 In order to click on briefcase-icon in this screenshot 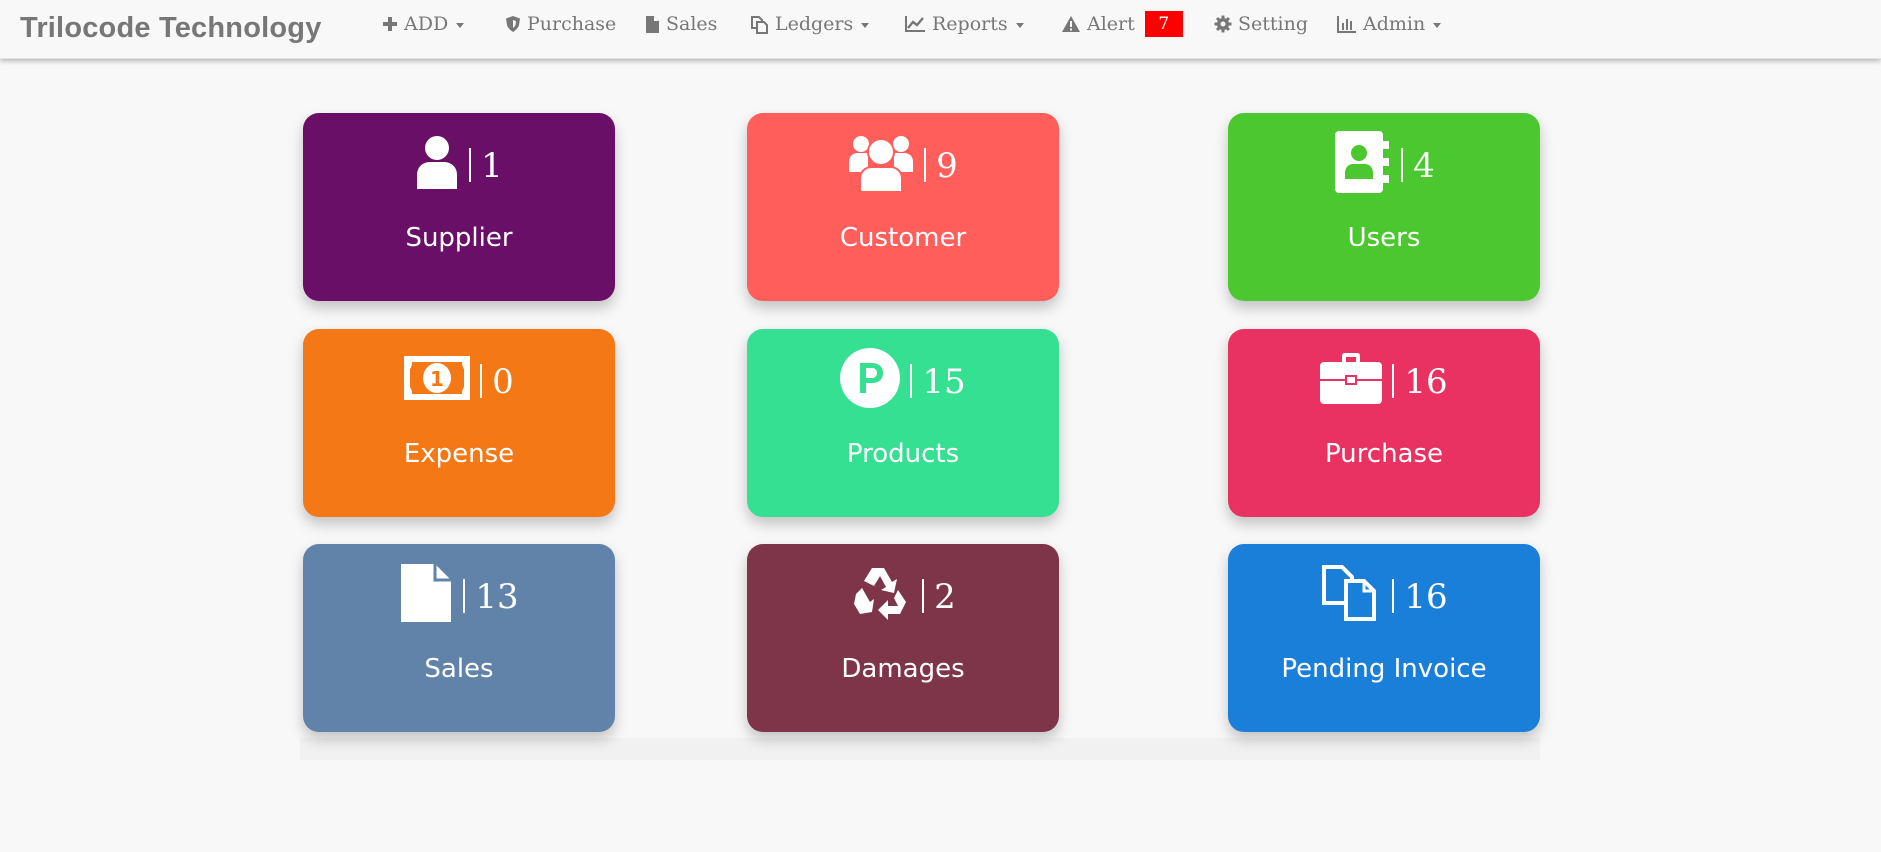, I will do `click(1351, 378)`.